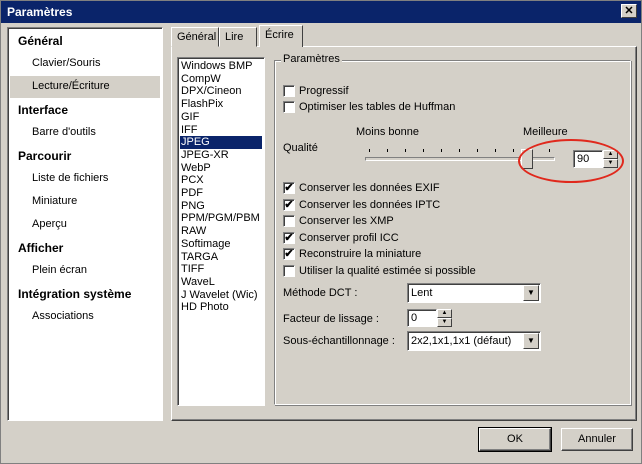 The width and height of the screenshot is (642, 464). Describe the element at coordinates (629, 11) in the screenshot. I see `close-button: ✕` at that location.